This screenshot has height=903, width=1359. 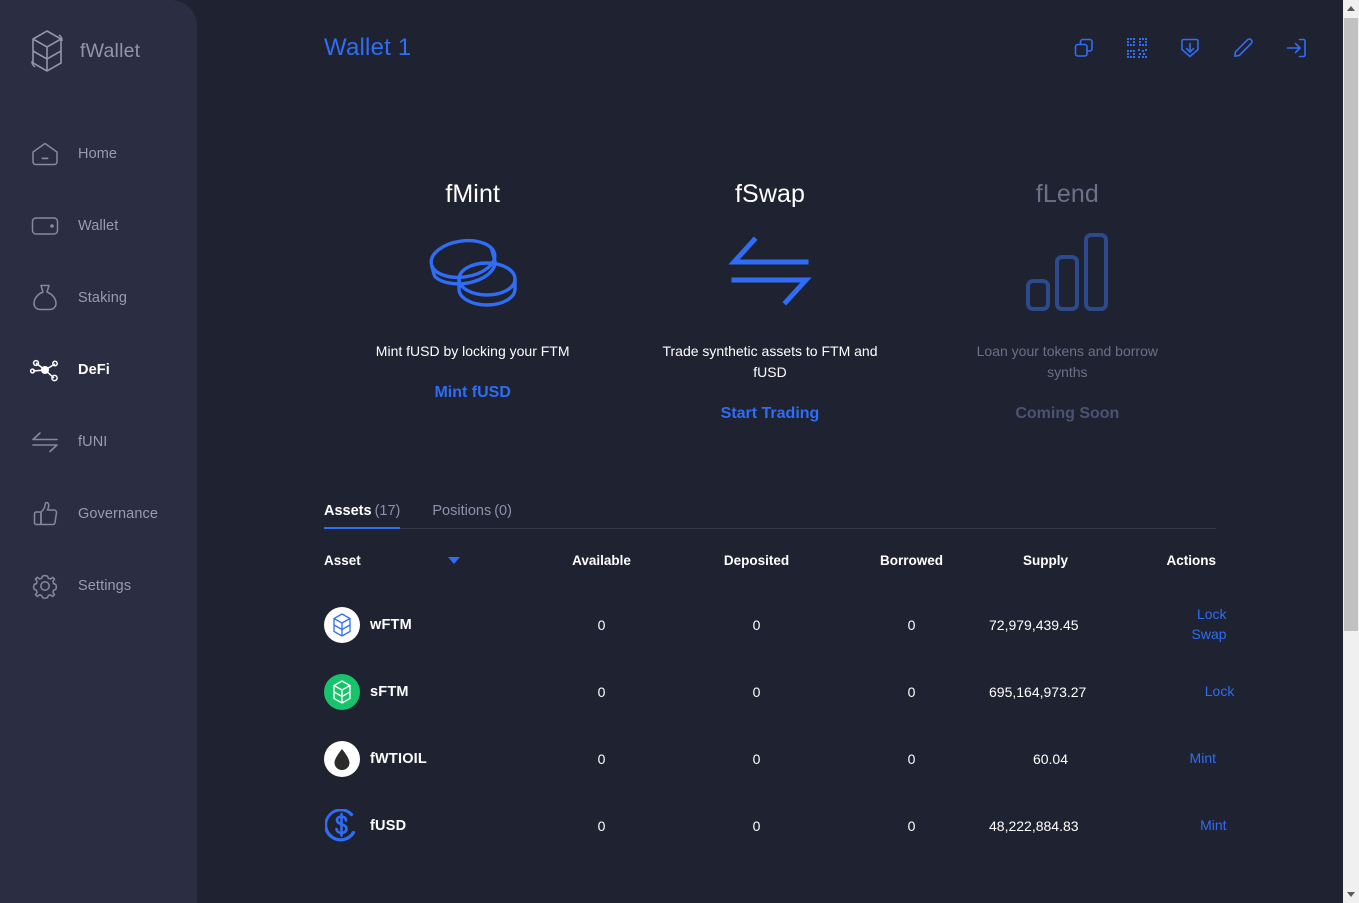 I want to click on tab-label: Assets, so click(x=348, y=511).